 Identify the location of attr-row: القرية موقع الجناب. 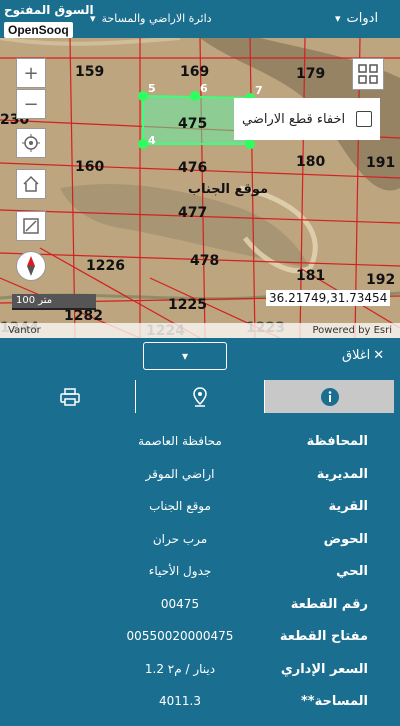
(200, 507).